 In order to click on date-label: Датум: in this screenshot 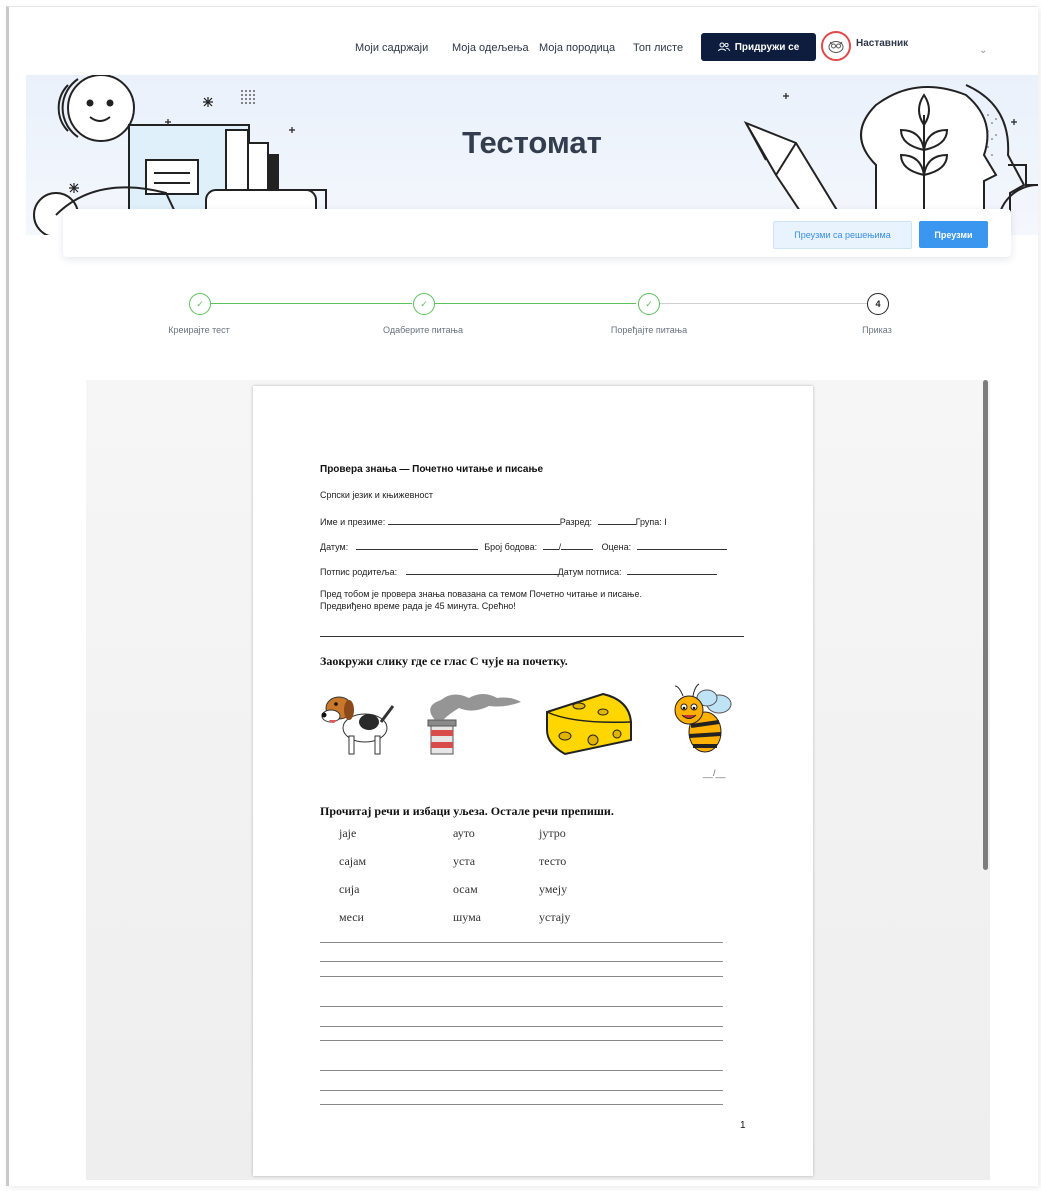, I will do `click(334, 547)`.